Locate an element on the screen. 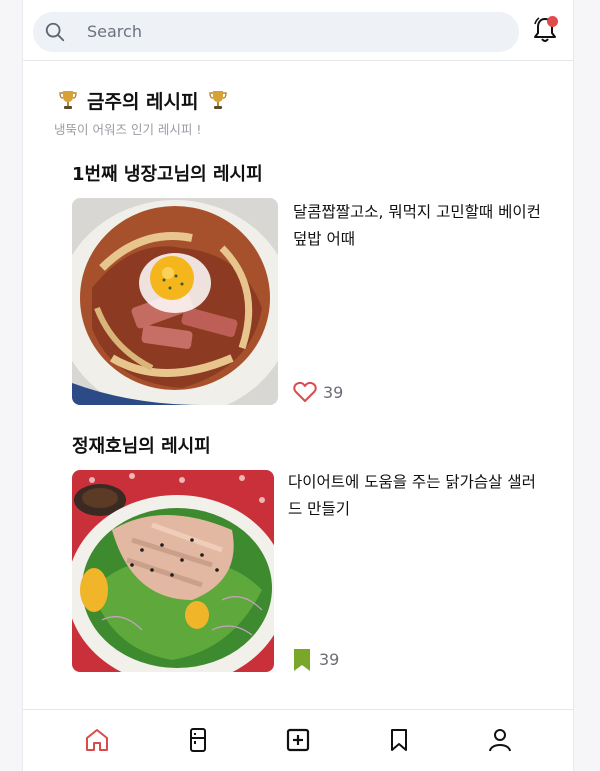  top-header: Search is located at coordinates (298, 30).